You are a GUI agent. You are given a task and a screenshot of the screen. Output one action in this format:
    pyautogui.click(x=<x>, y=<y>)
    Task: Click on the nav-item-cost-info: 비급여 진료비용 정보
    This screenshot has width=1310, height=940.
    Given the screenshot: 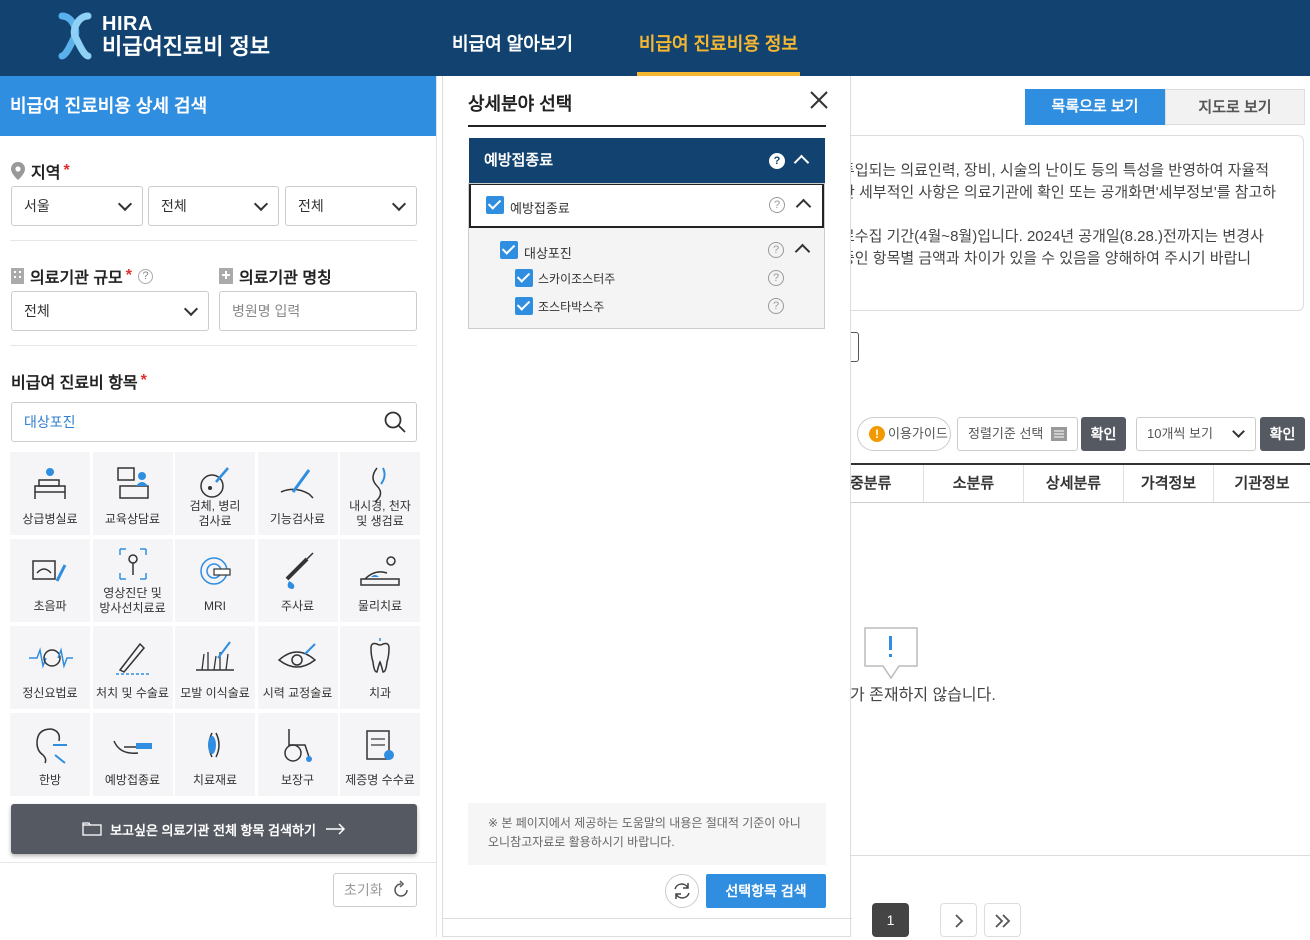 What is the action you would take?
    pyautogui.click(x=718, y=38)
    